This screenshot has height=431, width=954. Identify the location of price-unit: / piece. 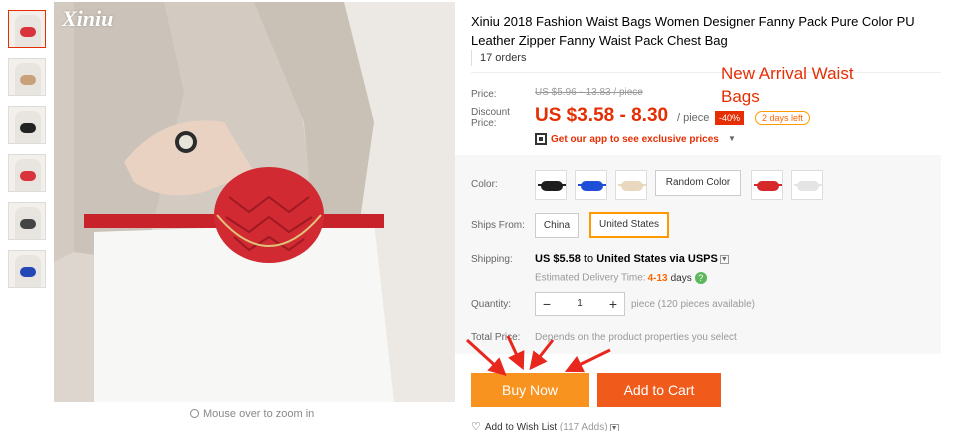
(693, 118).